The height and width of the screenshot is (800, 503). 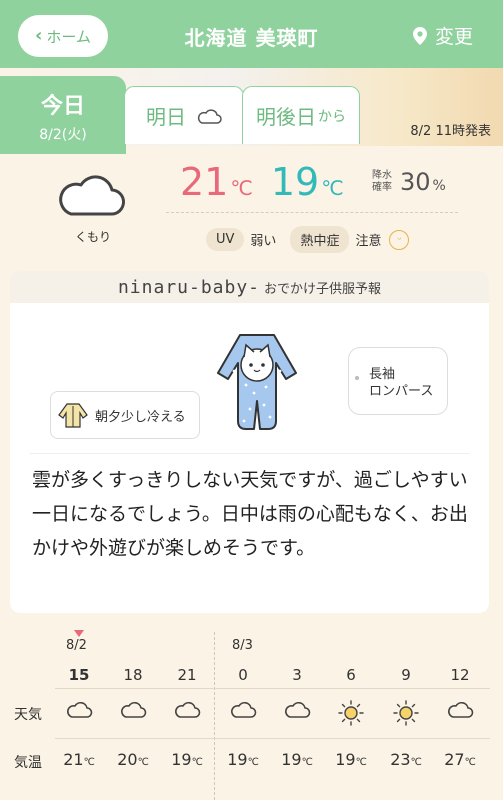 I want to click on day-tabs: 今日 8/2(火) 明日 明後日 から 8/2 11時発表, so click(x=251, y=111).